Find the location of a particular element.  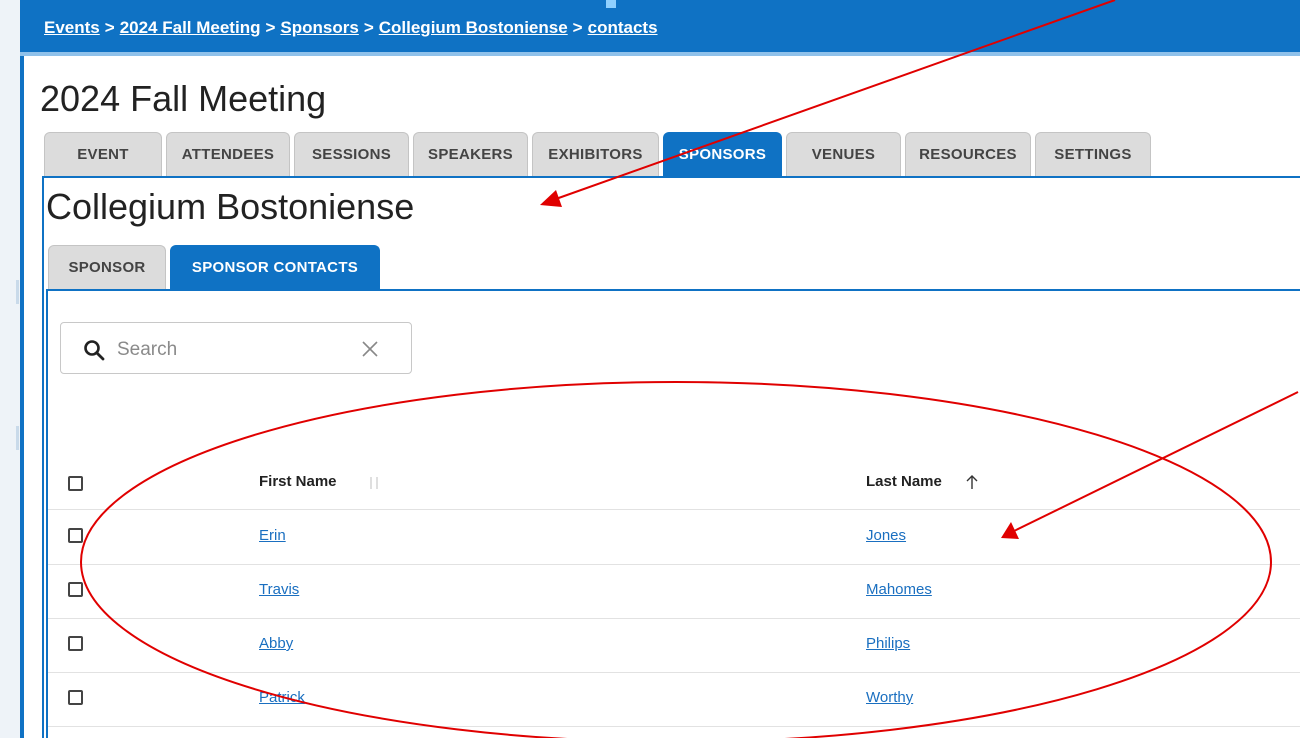

arrow-up-icon is located at coordinates (972, 482).